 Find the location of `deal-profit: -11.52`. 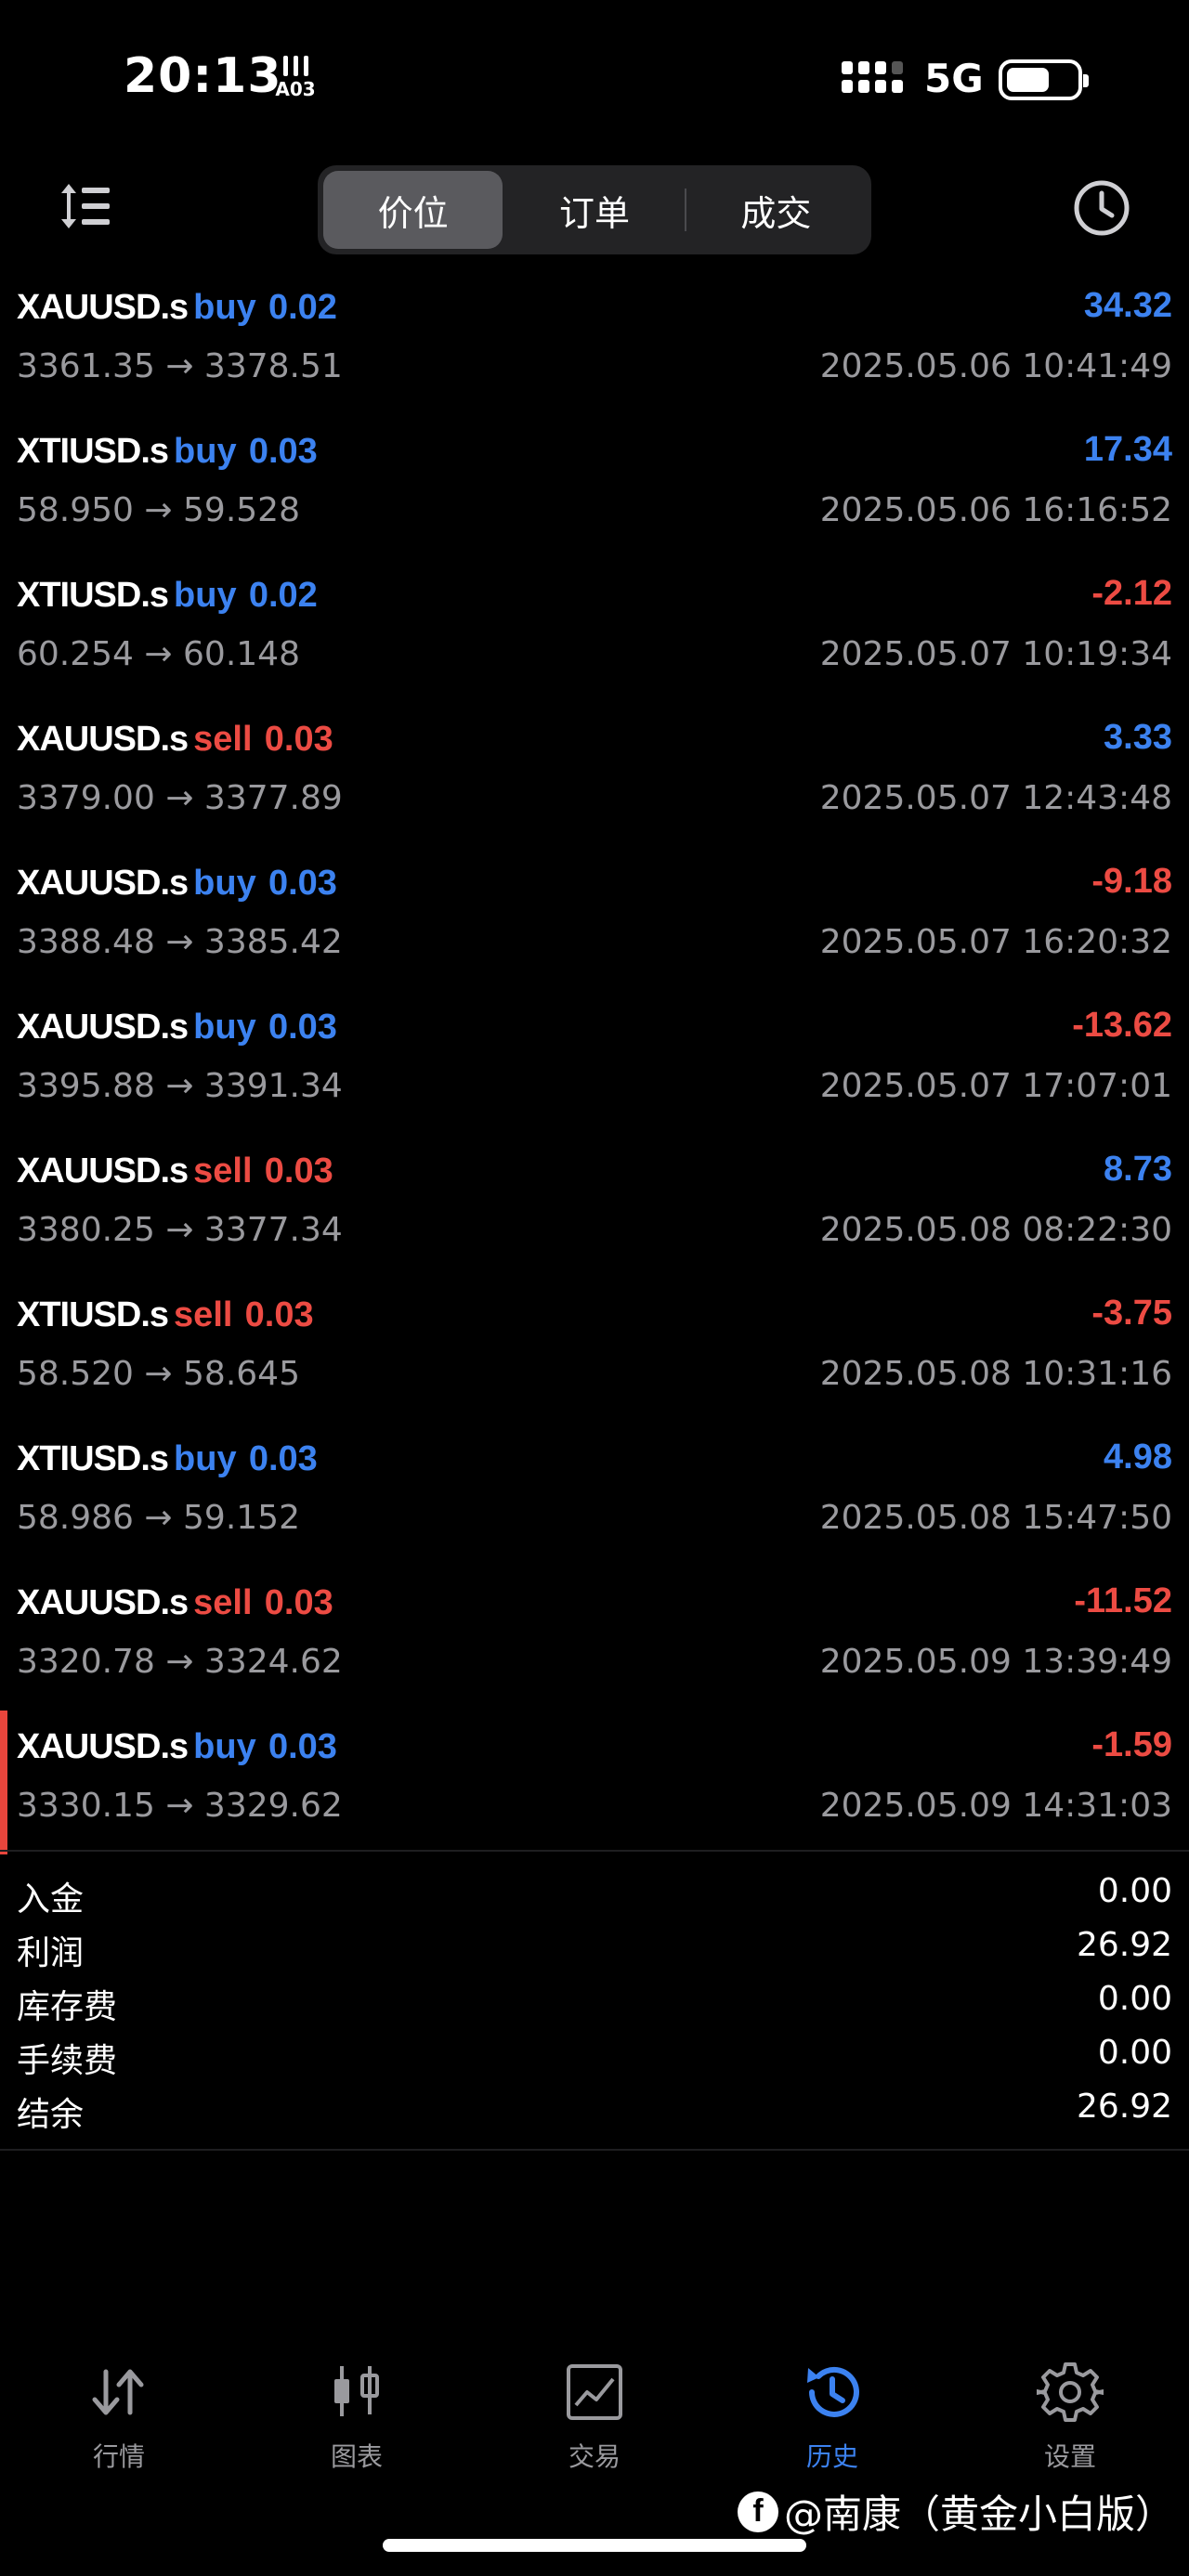

deal-profit: -11.52 is located at coordinates (1123, 1600).